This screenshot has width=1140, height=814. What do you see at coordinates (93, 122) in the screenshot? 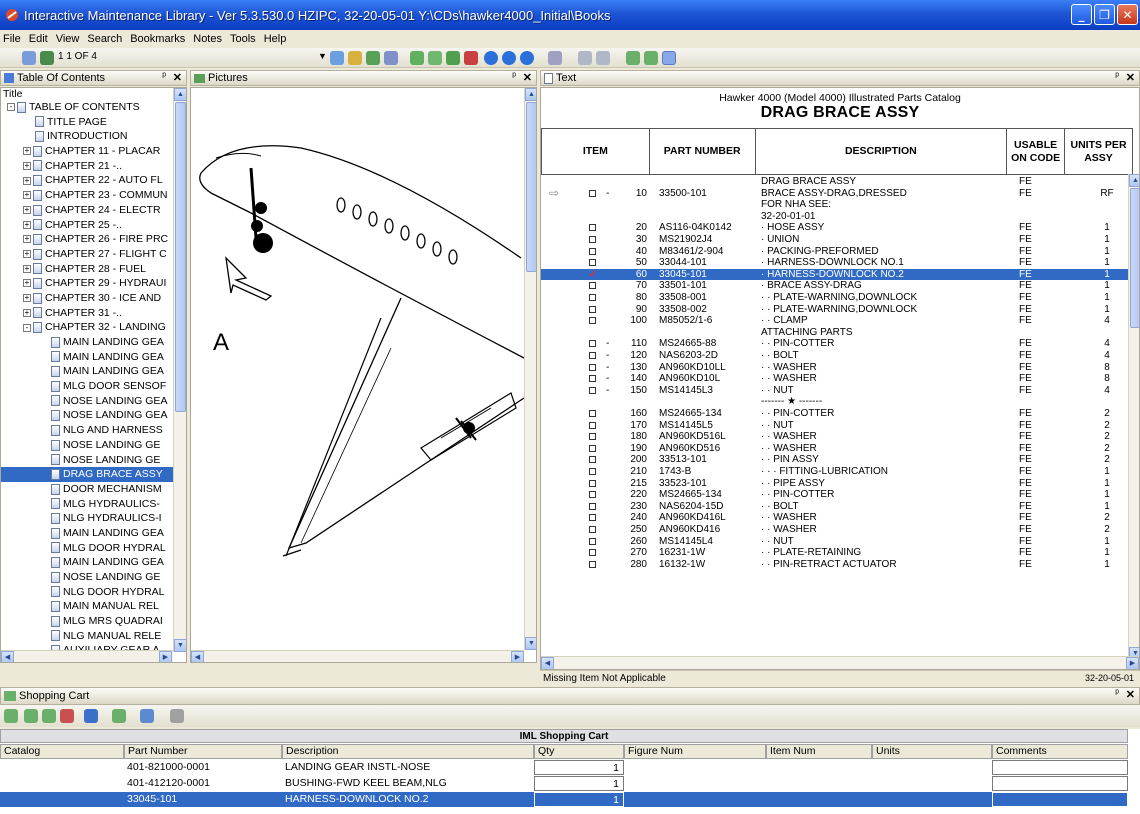
I see `toc-item: TITLE PAGE` at bounding box center [93, 122].